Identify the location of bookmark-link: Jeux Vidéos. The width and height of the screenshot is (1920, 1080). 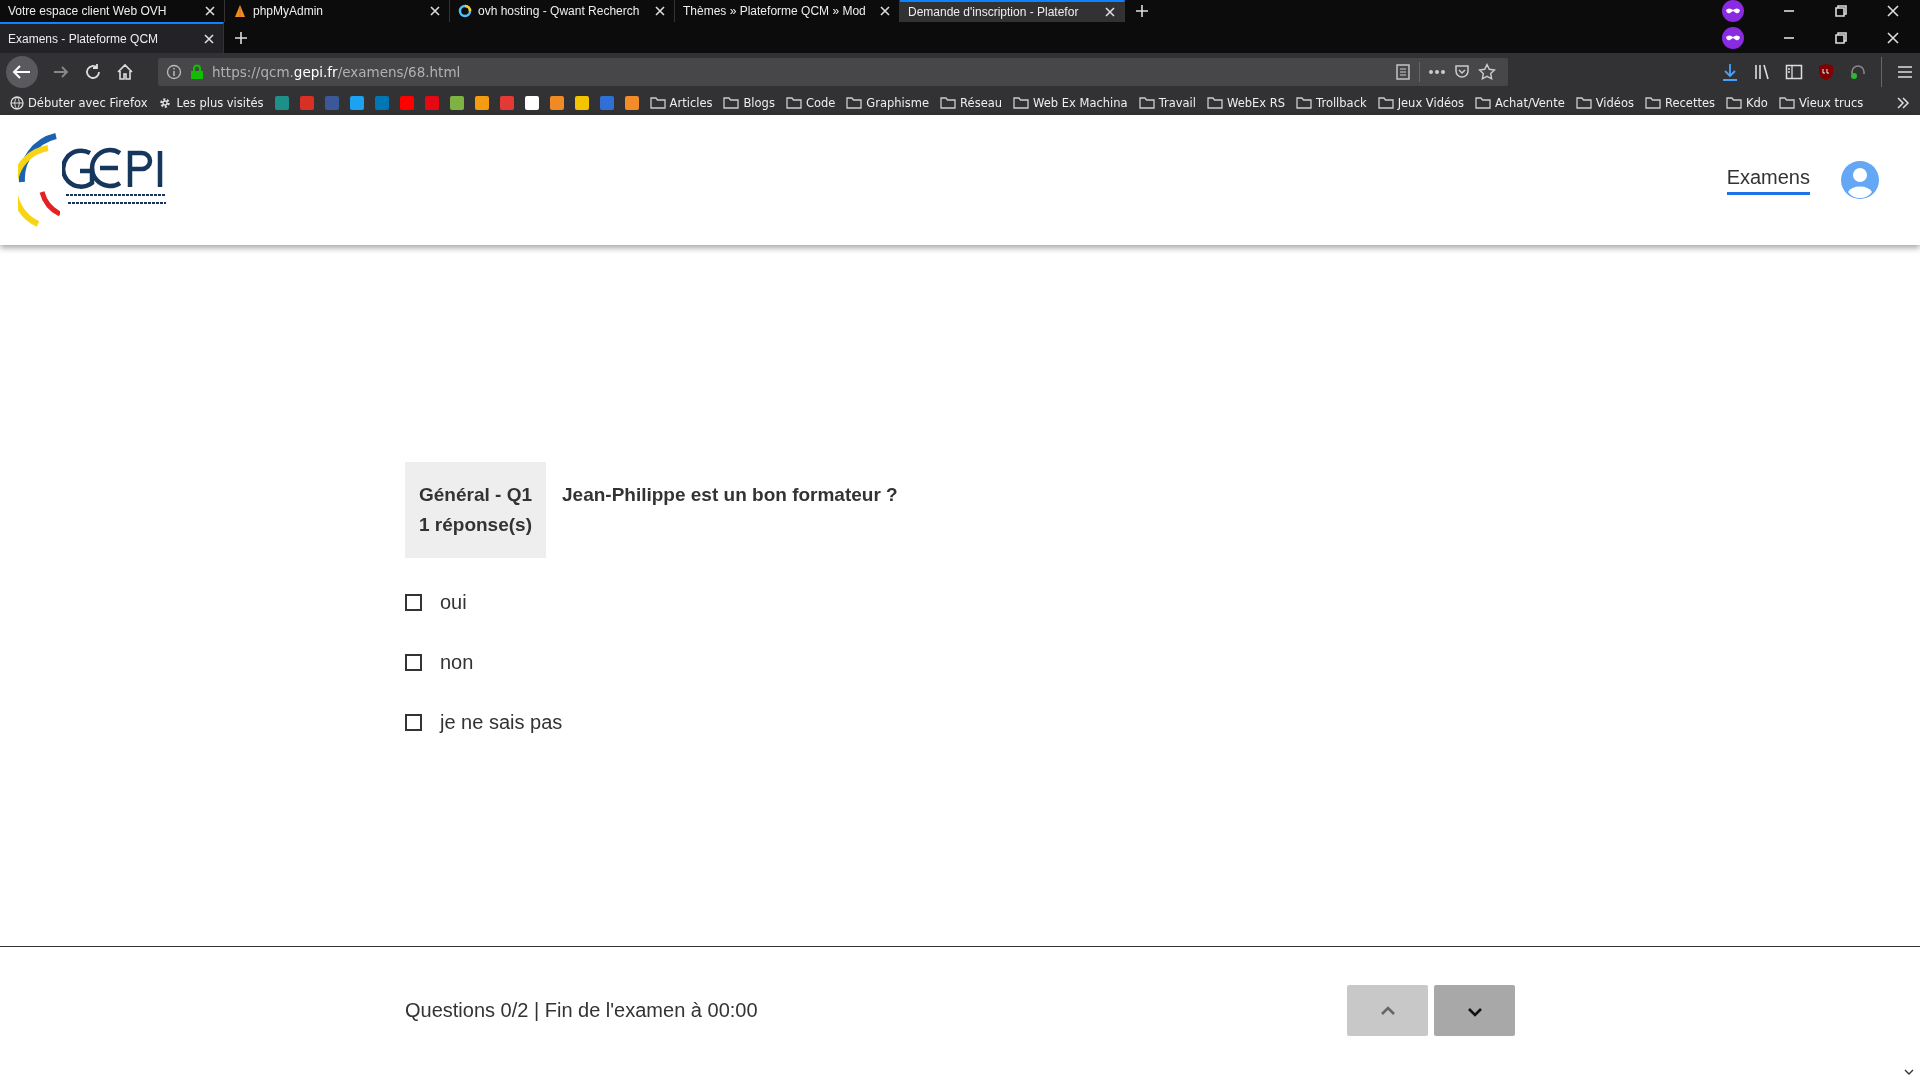
(1421, 102).